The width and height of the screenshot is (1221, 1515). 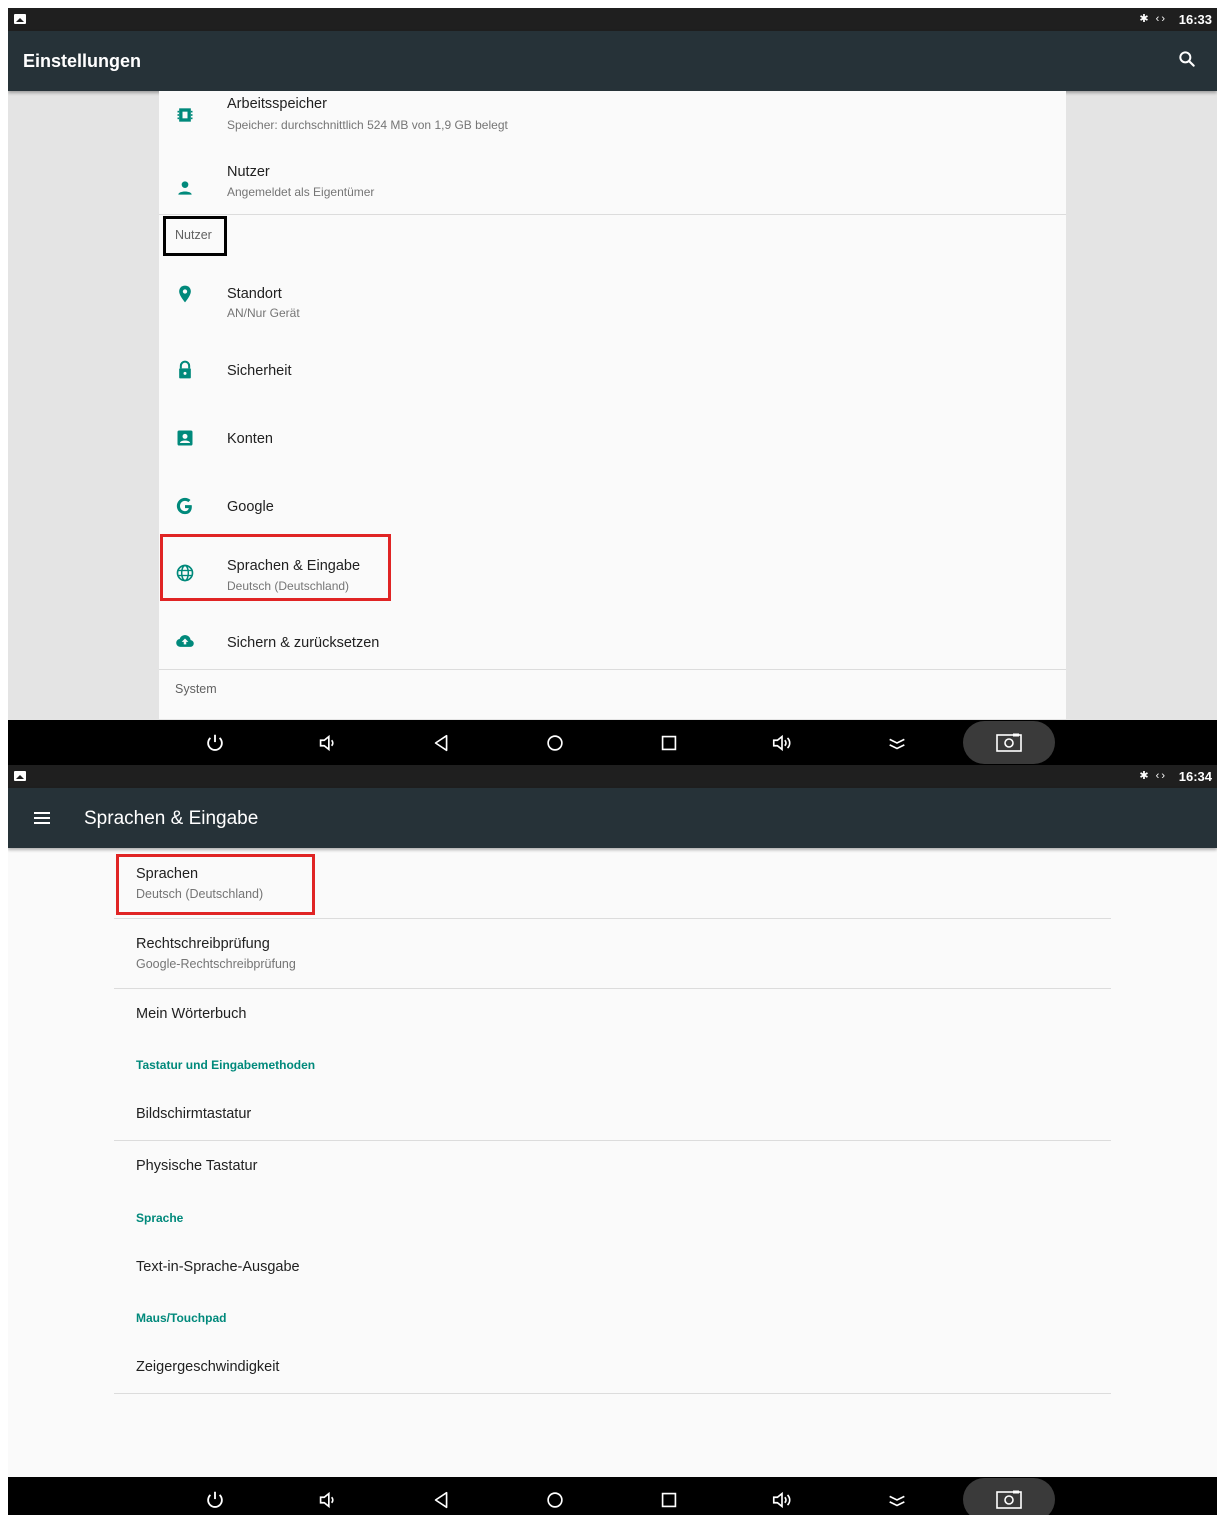 I want to click on status-clock: 16:34, so click(x=1195, y=776).